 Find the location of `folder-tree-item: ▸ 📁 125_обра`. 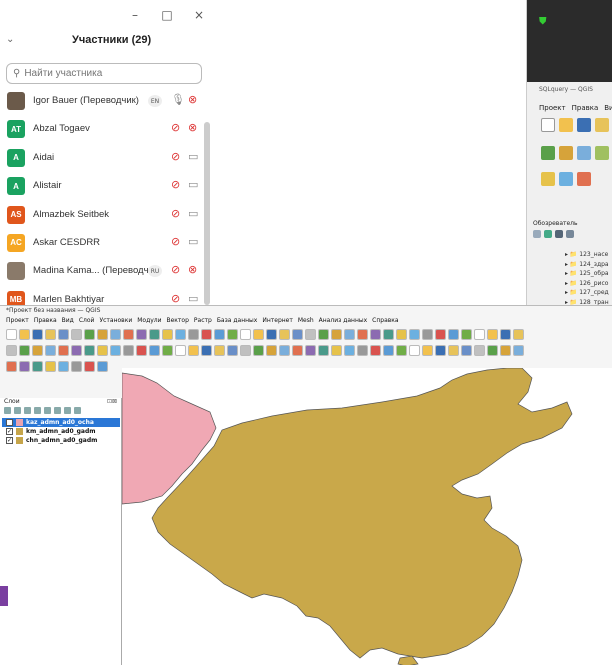

folder-tree-item: ▸ 📁 125_обра is located at coordinates (587, 274).